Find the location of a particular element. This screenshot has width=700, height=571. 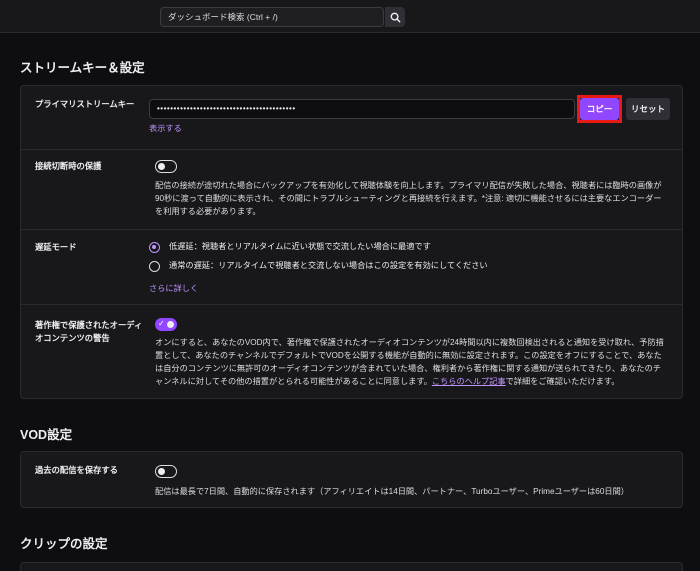

show-key-link: 表示する is located at coordinates (165, 128).